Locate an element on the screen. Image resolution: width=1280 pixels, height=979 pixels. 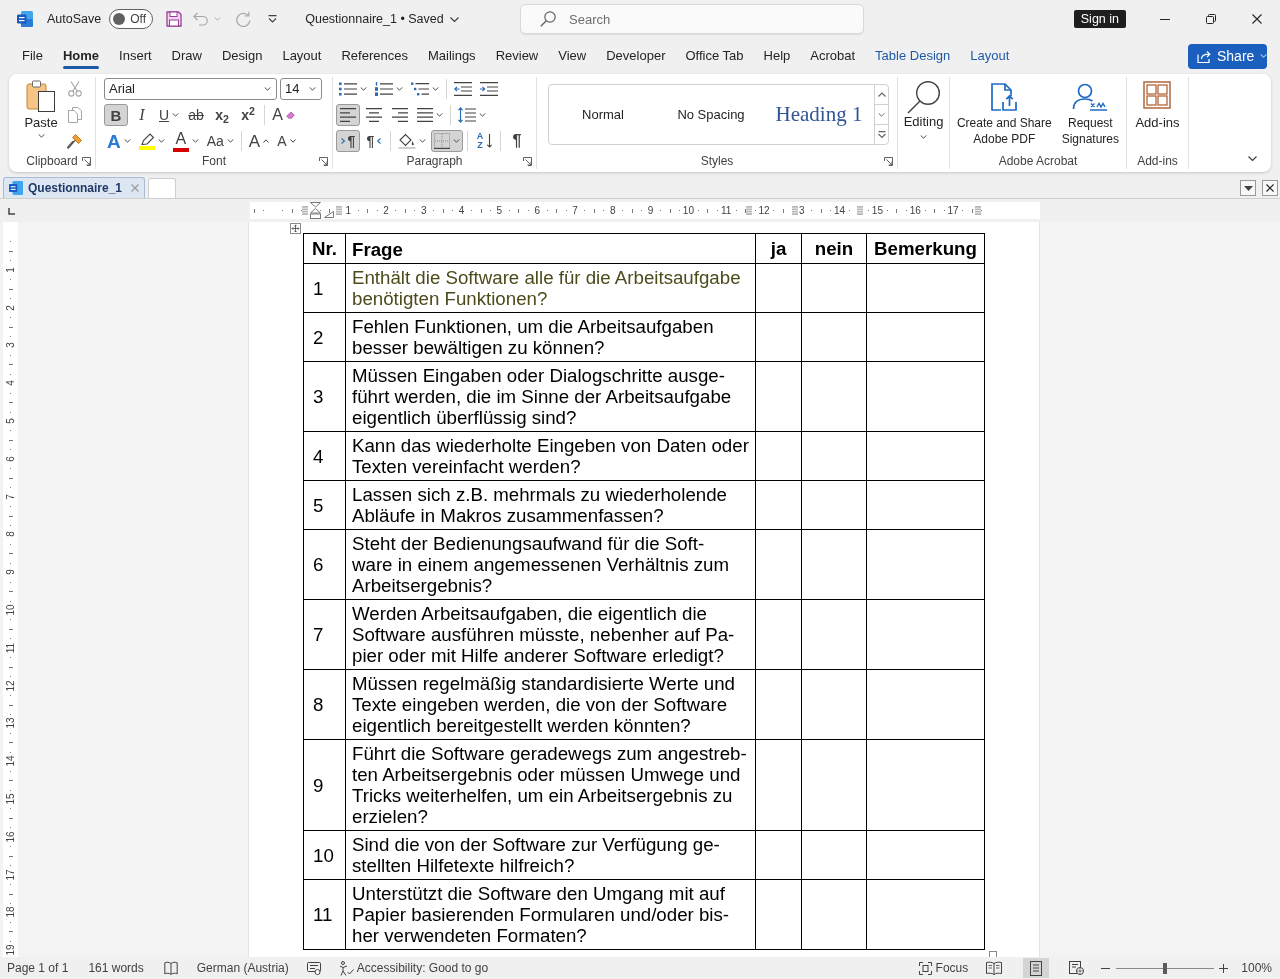
menu-tab: Mailings is located at coordinates (451, 56).